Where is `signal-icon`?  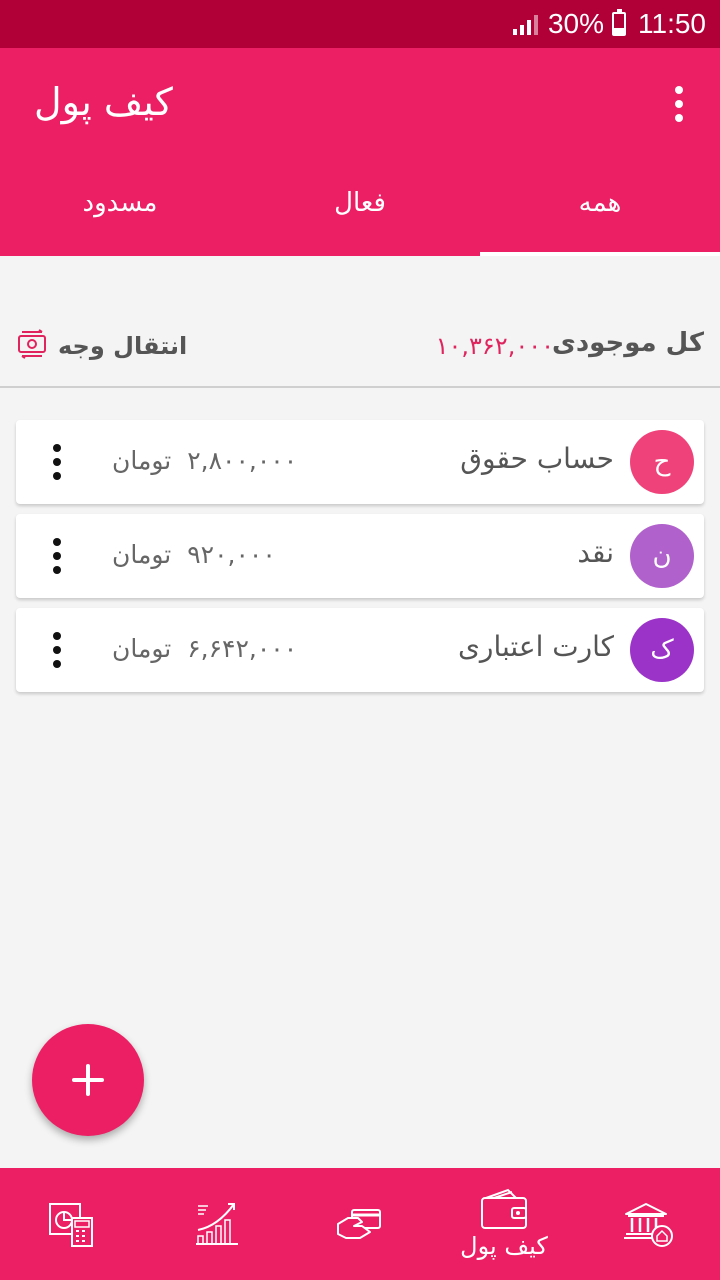 signal-icon is located at coordinates (525, 24).